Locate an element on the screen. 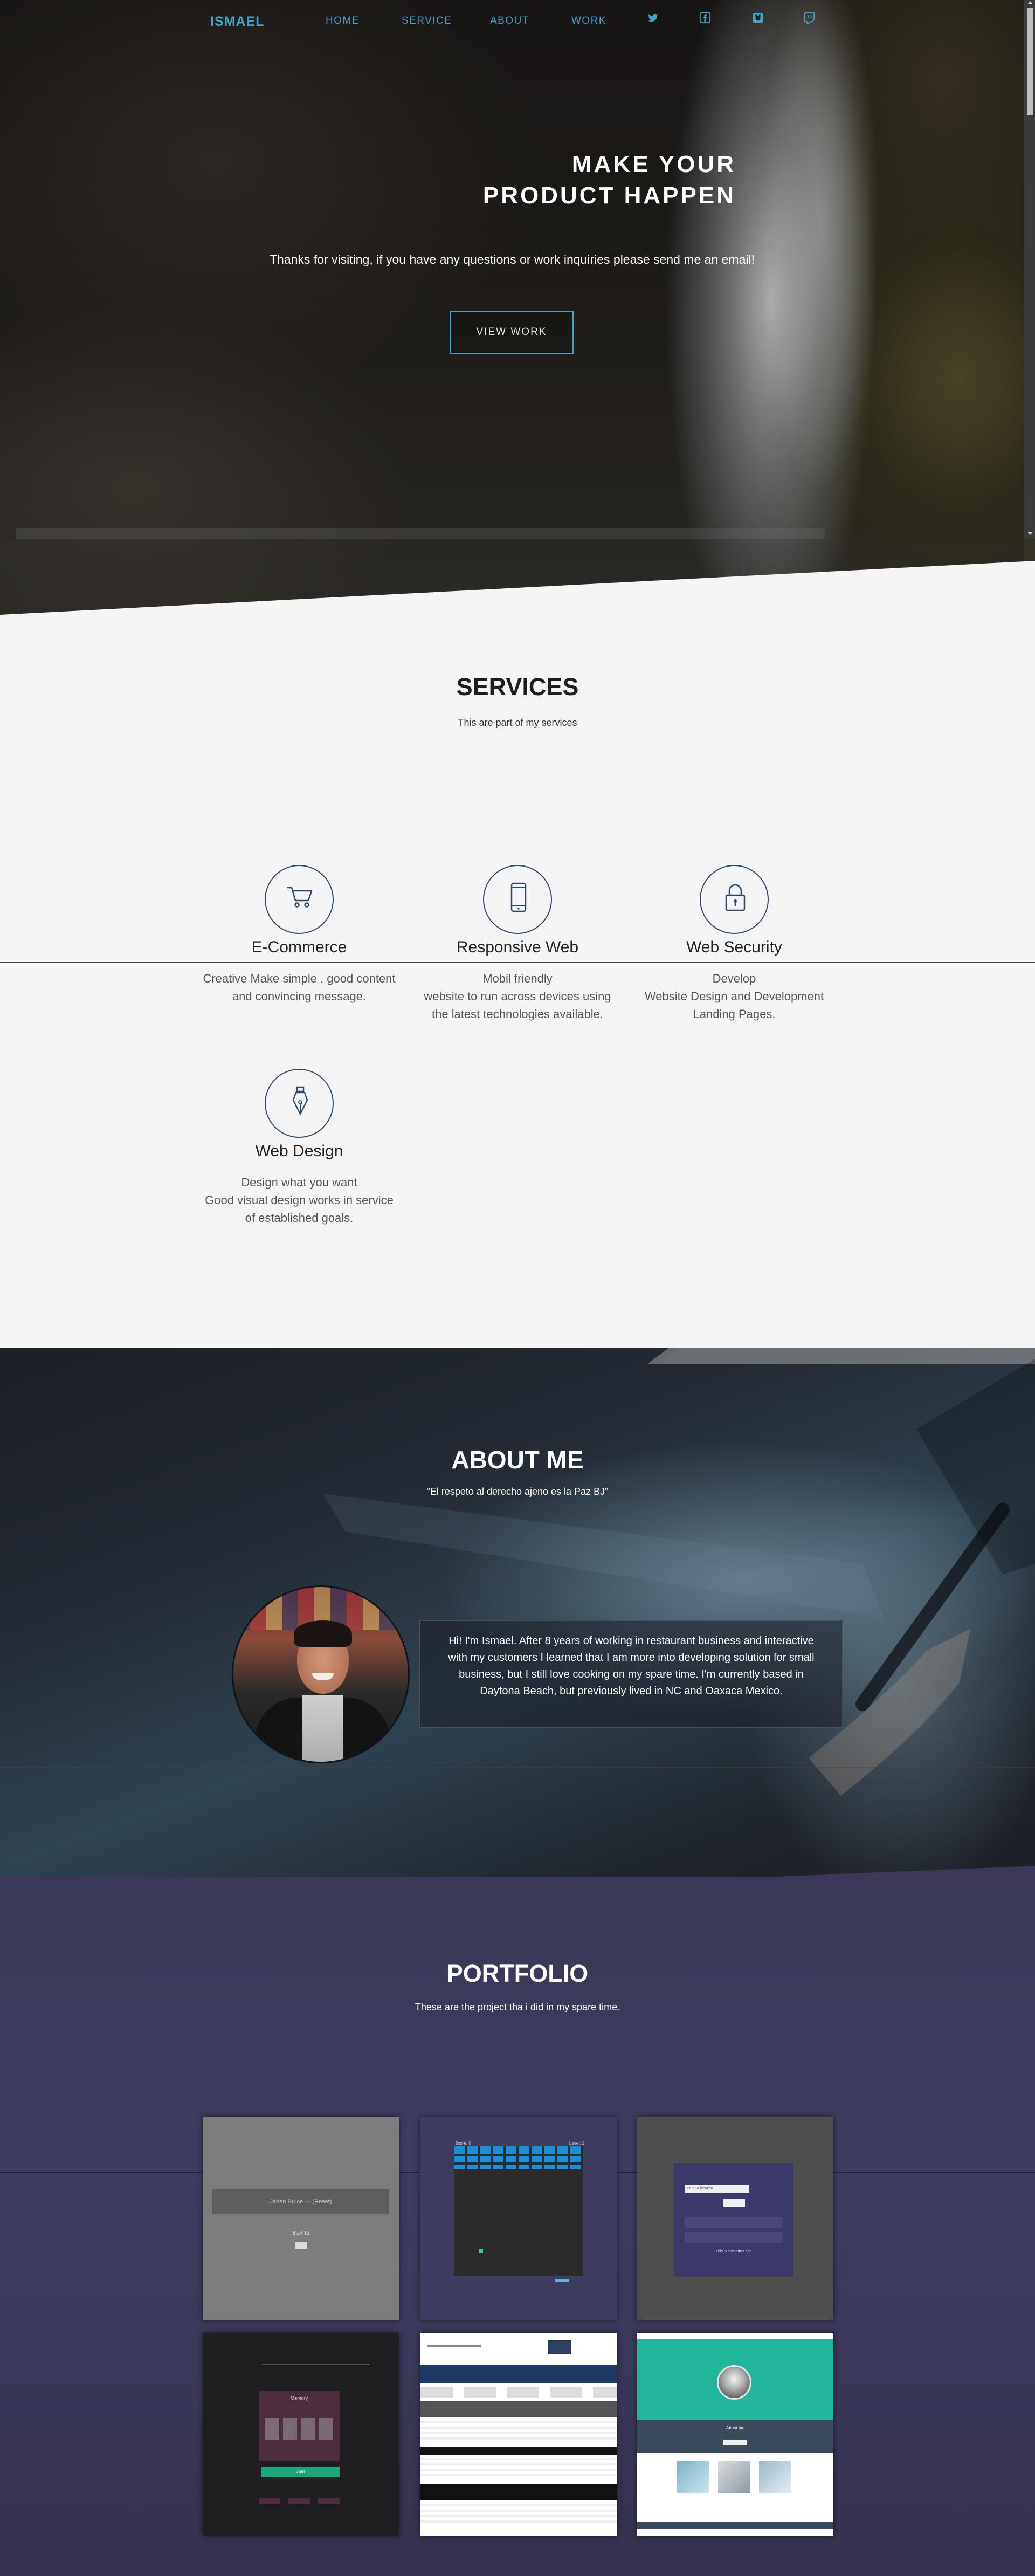 The image size is (1035, 2576). github-icon is located at coordinates (758, 18).